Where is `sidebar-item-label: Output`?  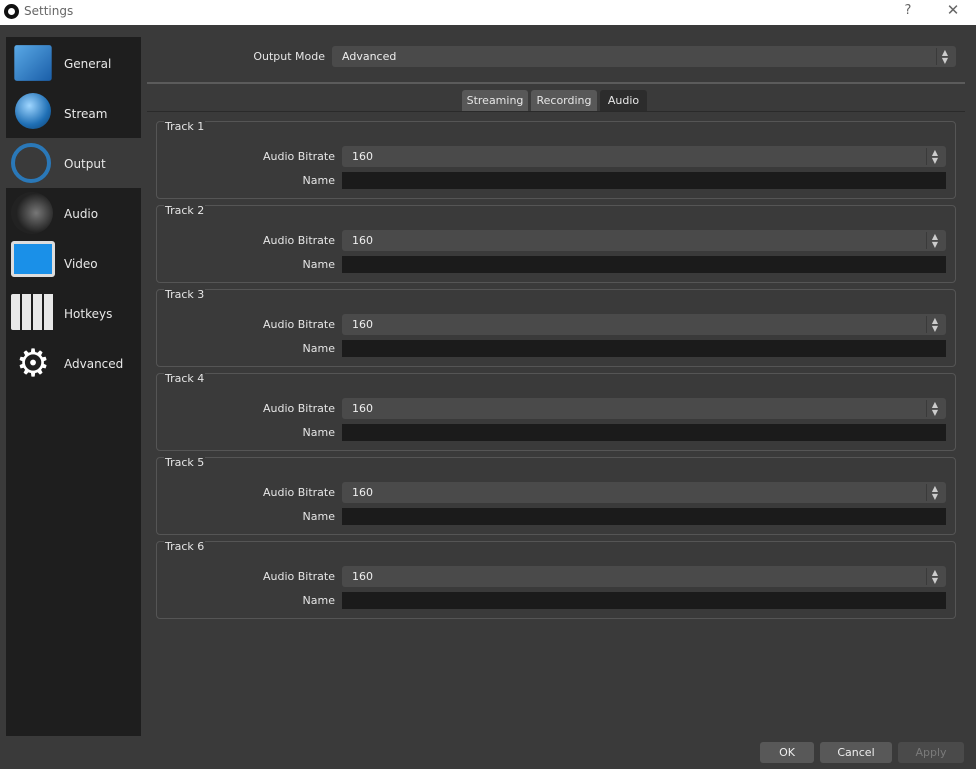
sidebar-item-label: Output is located at coordinates (85, 164).